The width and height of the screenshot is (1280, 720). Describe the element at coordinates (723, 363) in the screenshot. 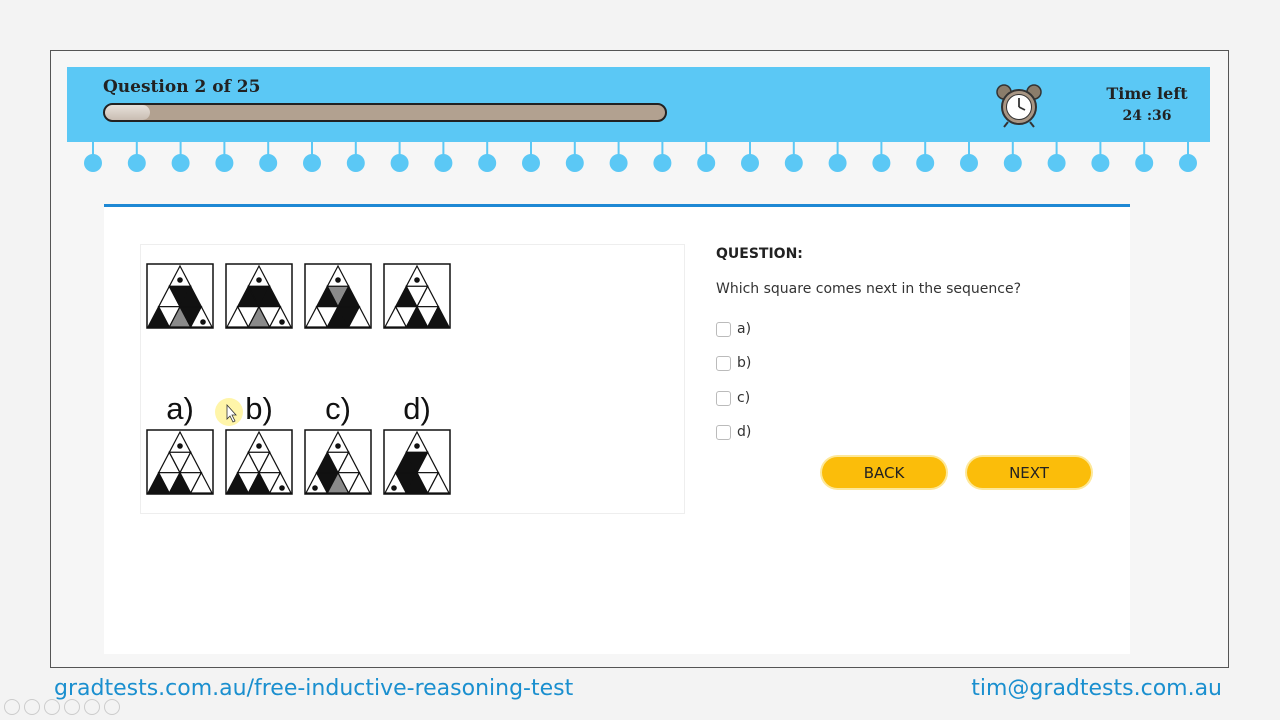

I see `option-b-checkbox` at that location.